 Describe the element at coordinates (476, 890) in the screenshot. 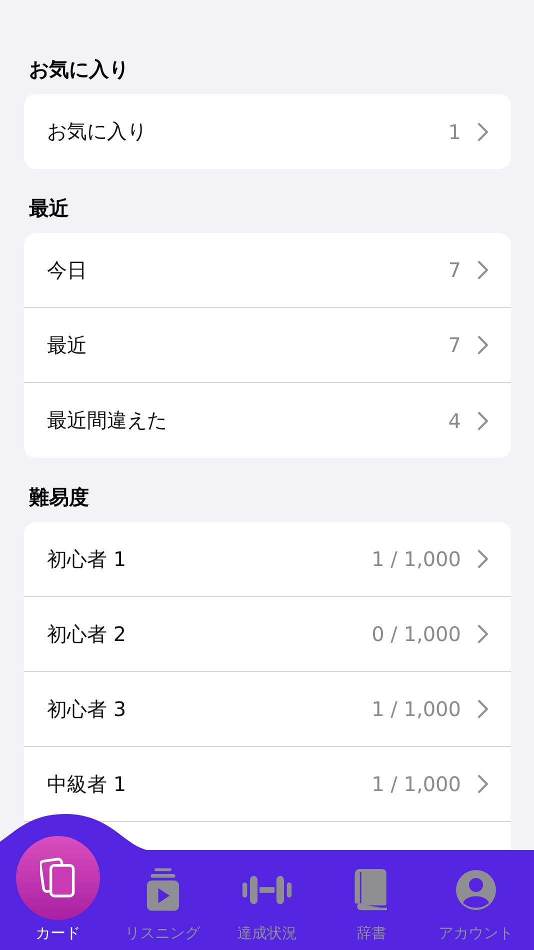

I see `account-icon` at that location.